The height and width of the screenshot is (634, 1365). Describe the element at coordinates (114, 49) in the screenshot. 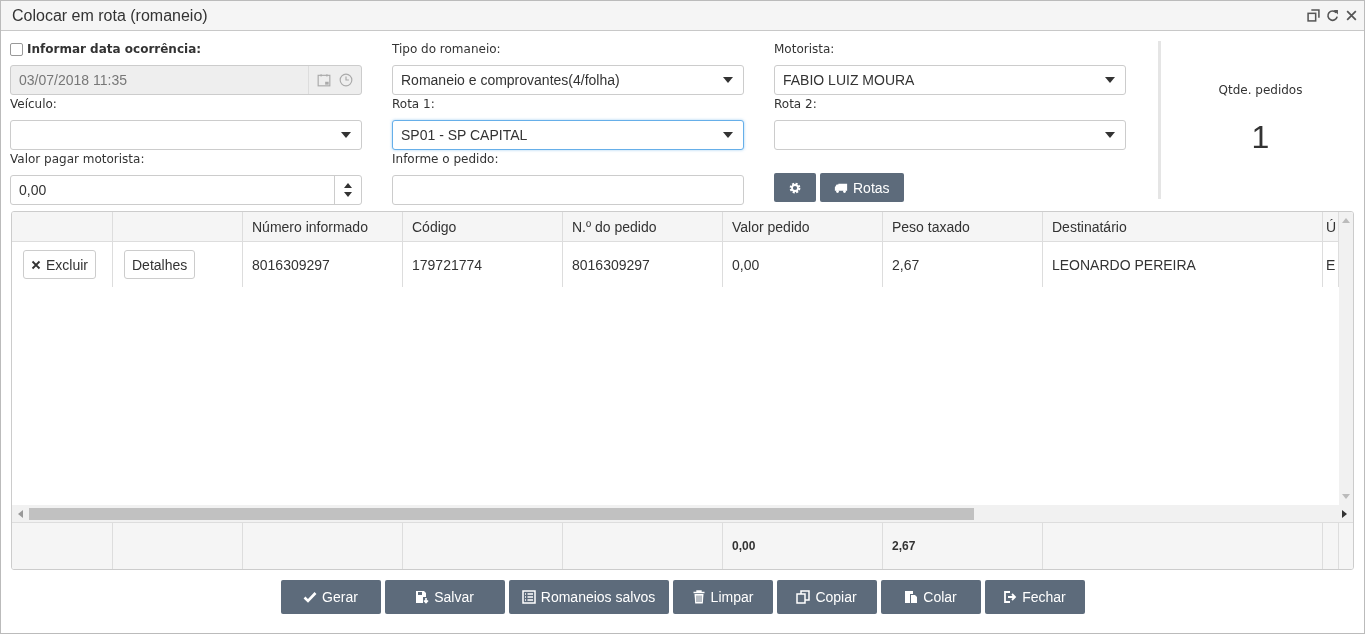

I see `field-label: Informar data ocorrência:` at that location.